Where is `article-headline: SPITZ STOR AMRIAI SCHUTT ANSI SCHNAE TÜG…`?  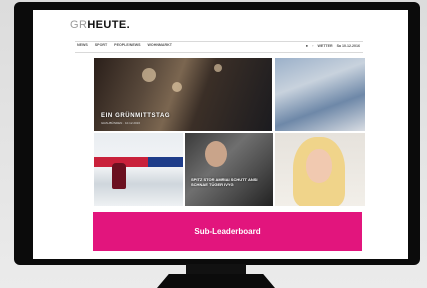 article-headline: SPITZ STOR AMRIAI SCHUTT ANSI SCHNAE TÜG… is located at coordinates (224, 182).